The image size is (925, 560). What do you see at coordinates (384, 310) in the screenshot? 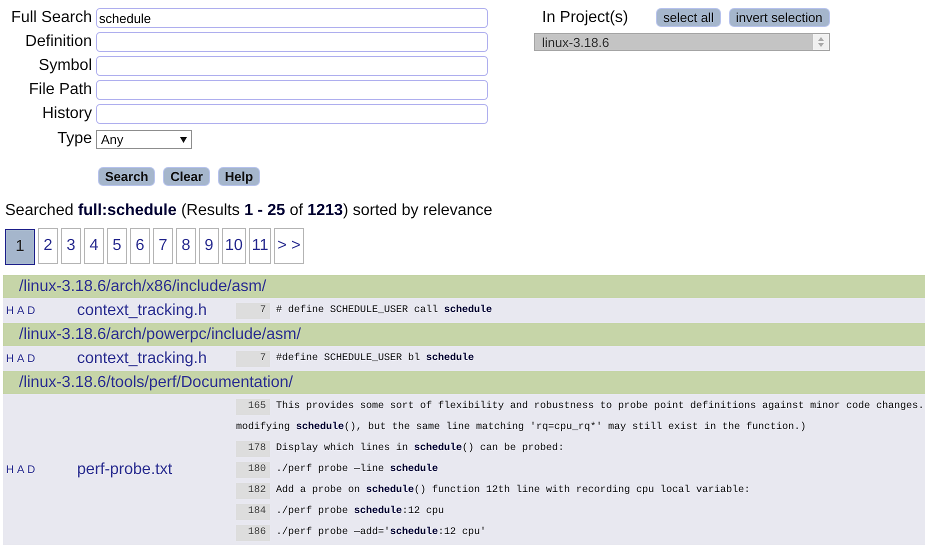
I see `code-line: # define SCHEDULE_USER call schedule` at bounding box center [384, 310].